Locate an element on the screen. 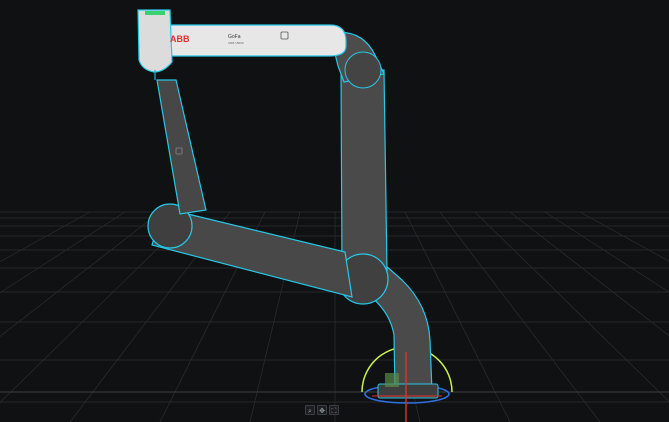  viewport-toolbar: ⌕ ✥ ⛶ is located at coordinates (322, 410).